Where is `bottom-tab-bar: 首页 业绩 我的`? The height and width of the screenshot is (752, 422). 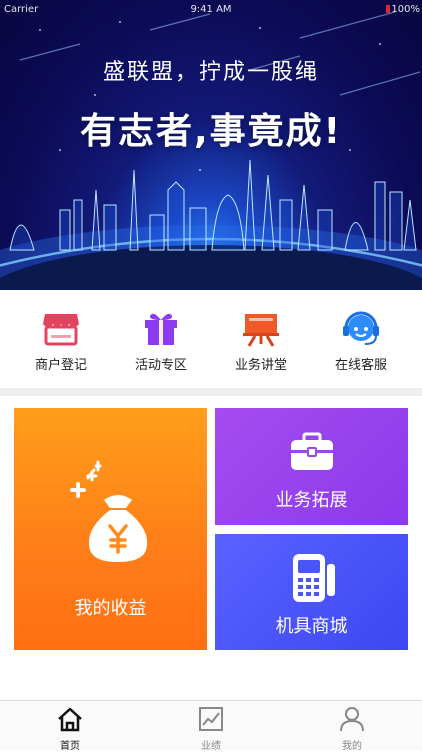 bottom-tab-bar: 首页 业绩 我的 is located at coordinates (211, 726).